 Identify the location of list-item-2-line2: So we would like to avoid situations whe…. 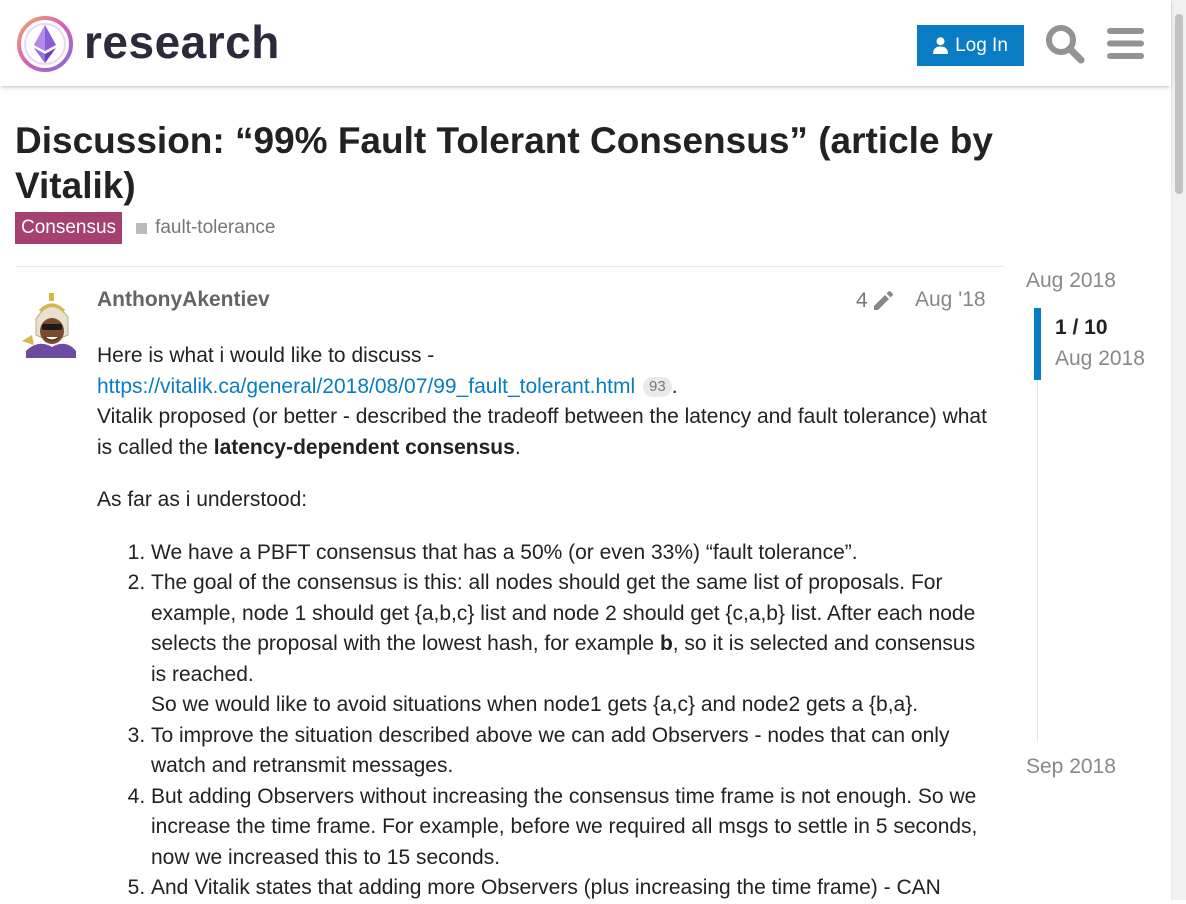
(535, 704).